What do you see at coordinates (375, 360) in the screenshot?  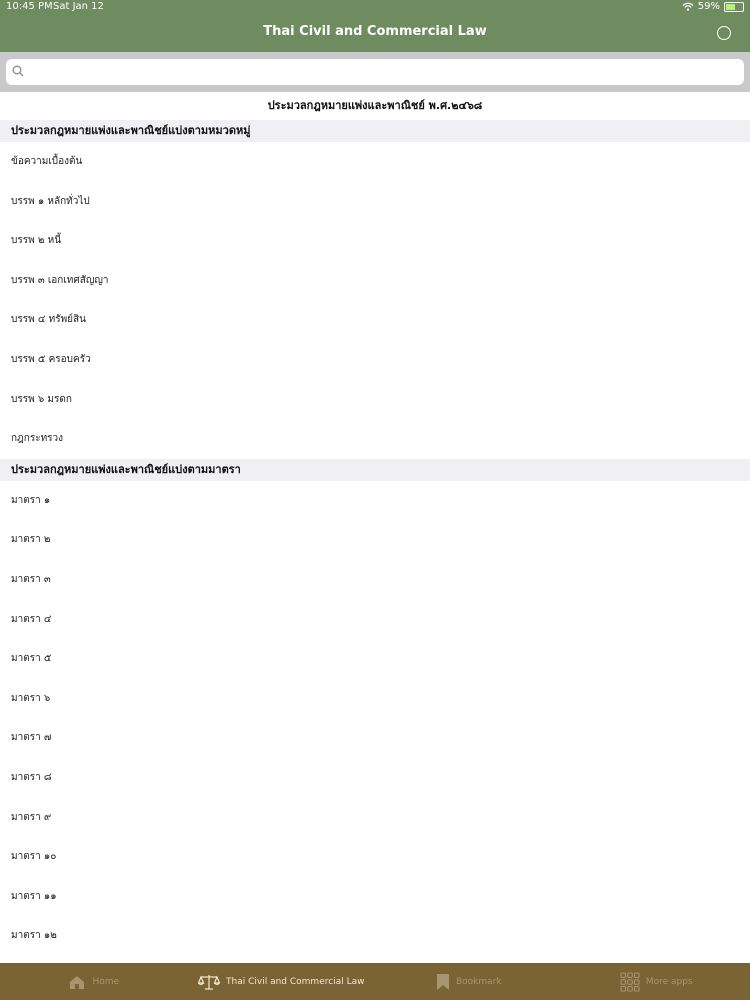 I see `list-item: บรรพ ๕ ครอบครัว` at bounding box center [375, 360].